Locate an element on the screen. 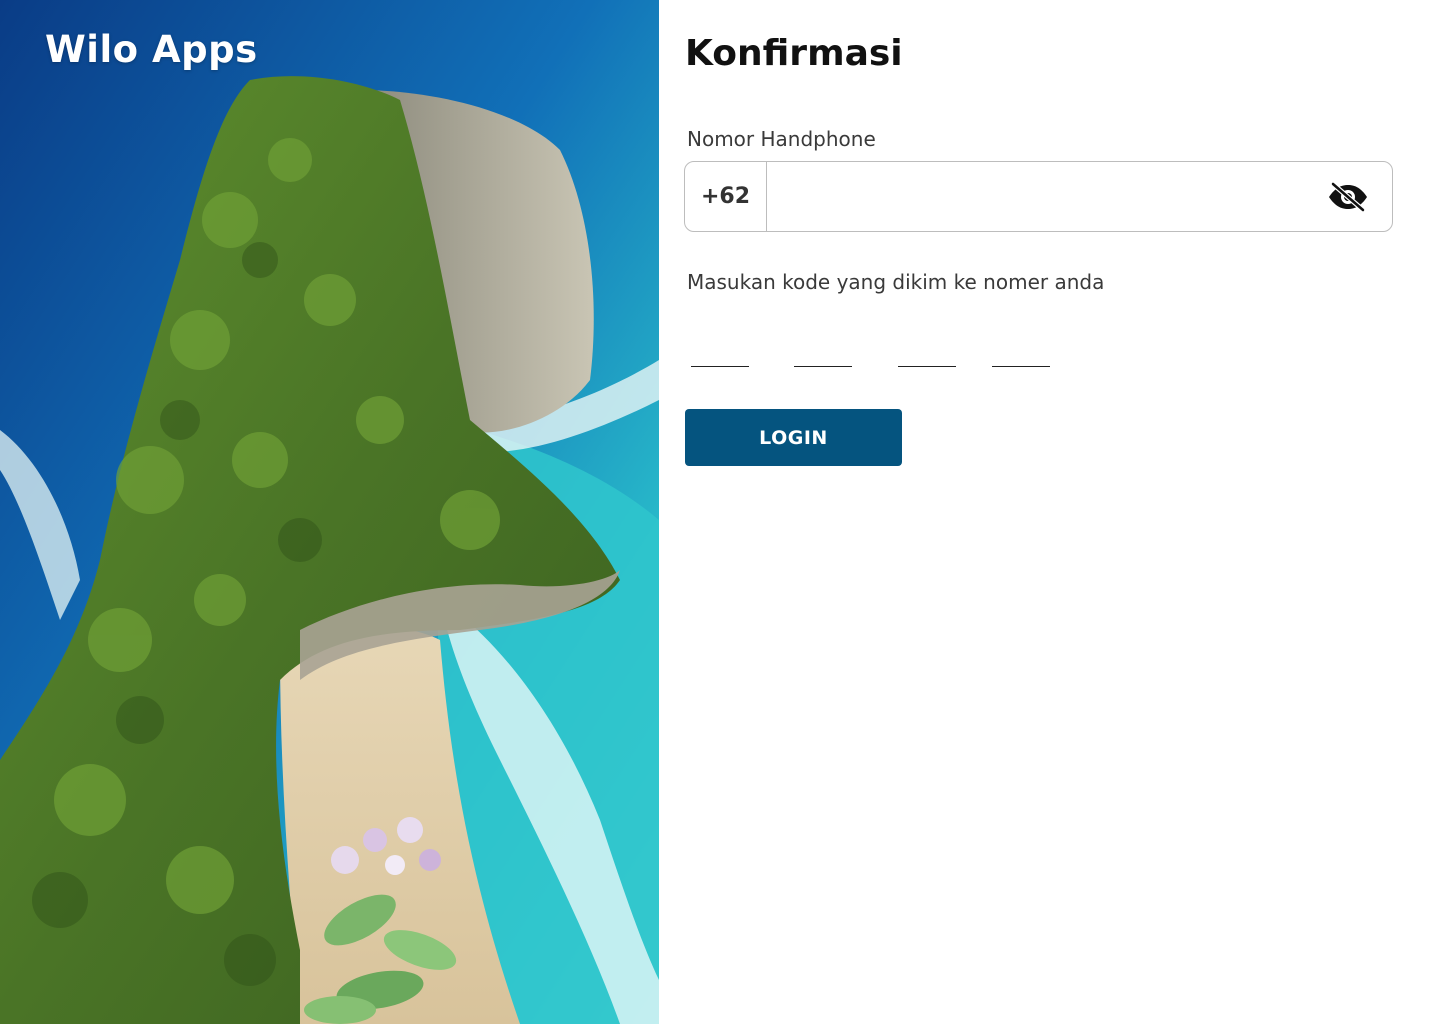 The width and height of the screenshot is (1440, 1024). verification-code-label: Masukan kode yang dikim ke nomer anda is located at coordinates (896, 282).